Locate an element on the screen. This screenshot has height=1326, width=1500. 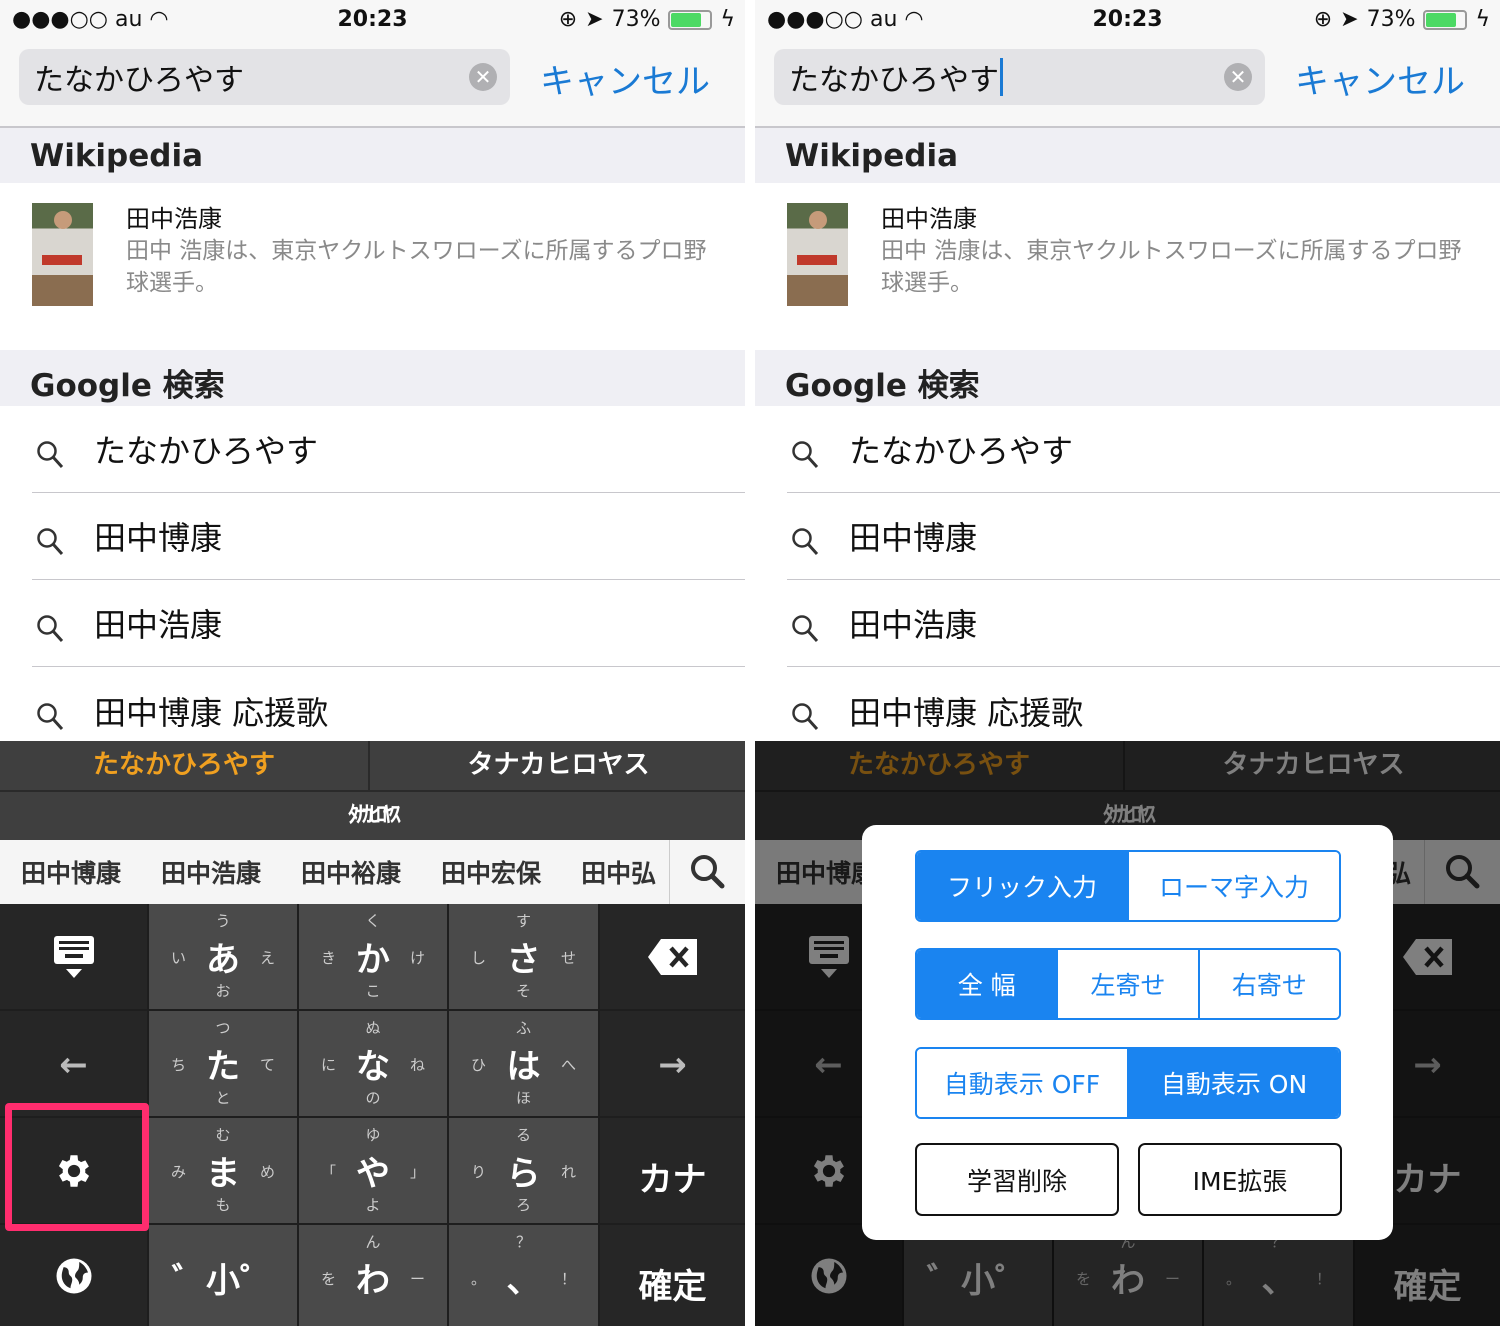
flick-up: ふ is located at coordinates (523, 1028).